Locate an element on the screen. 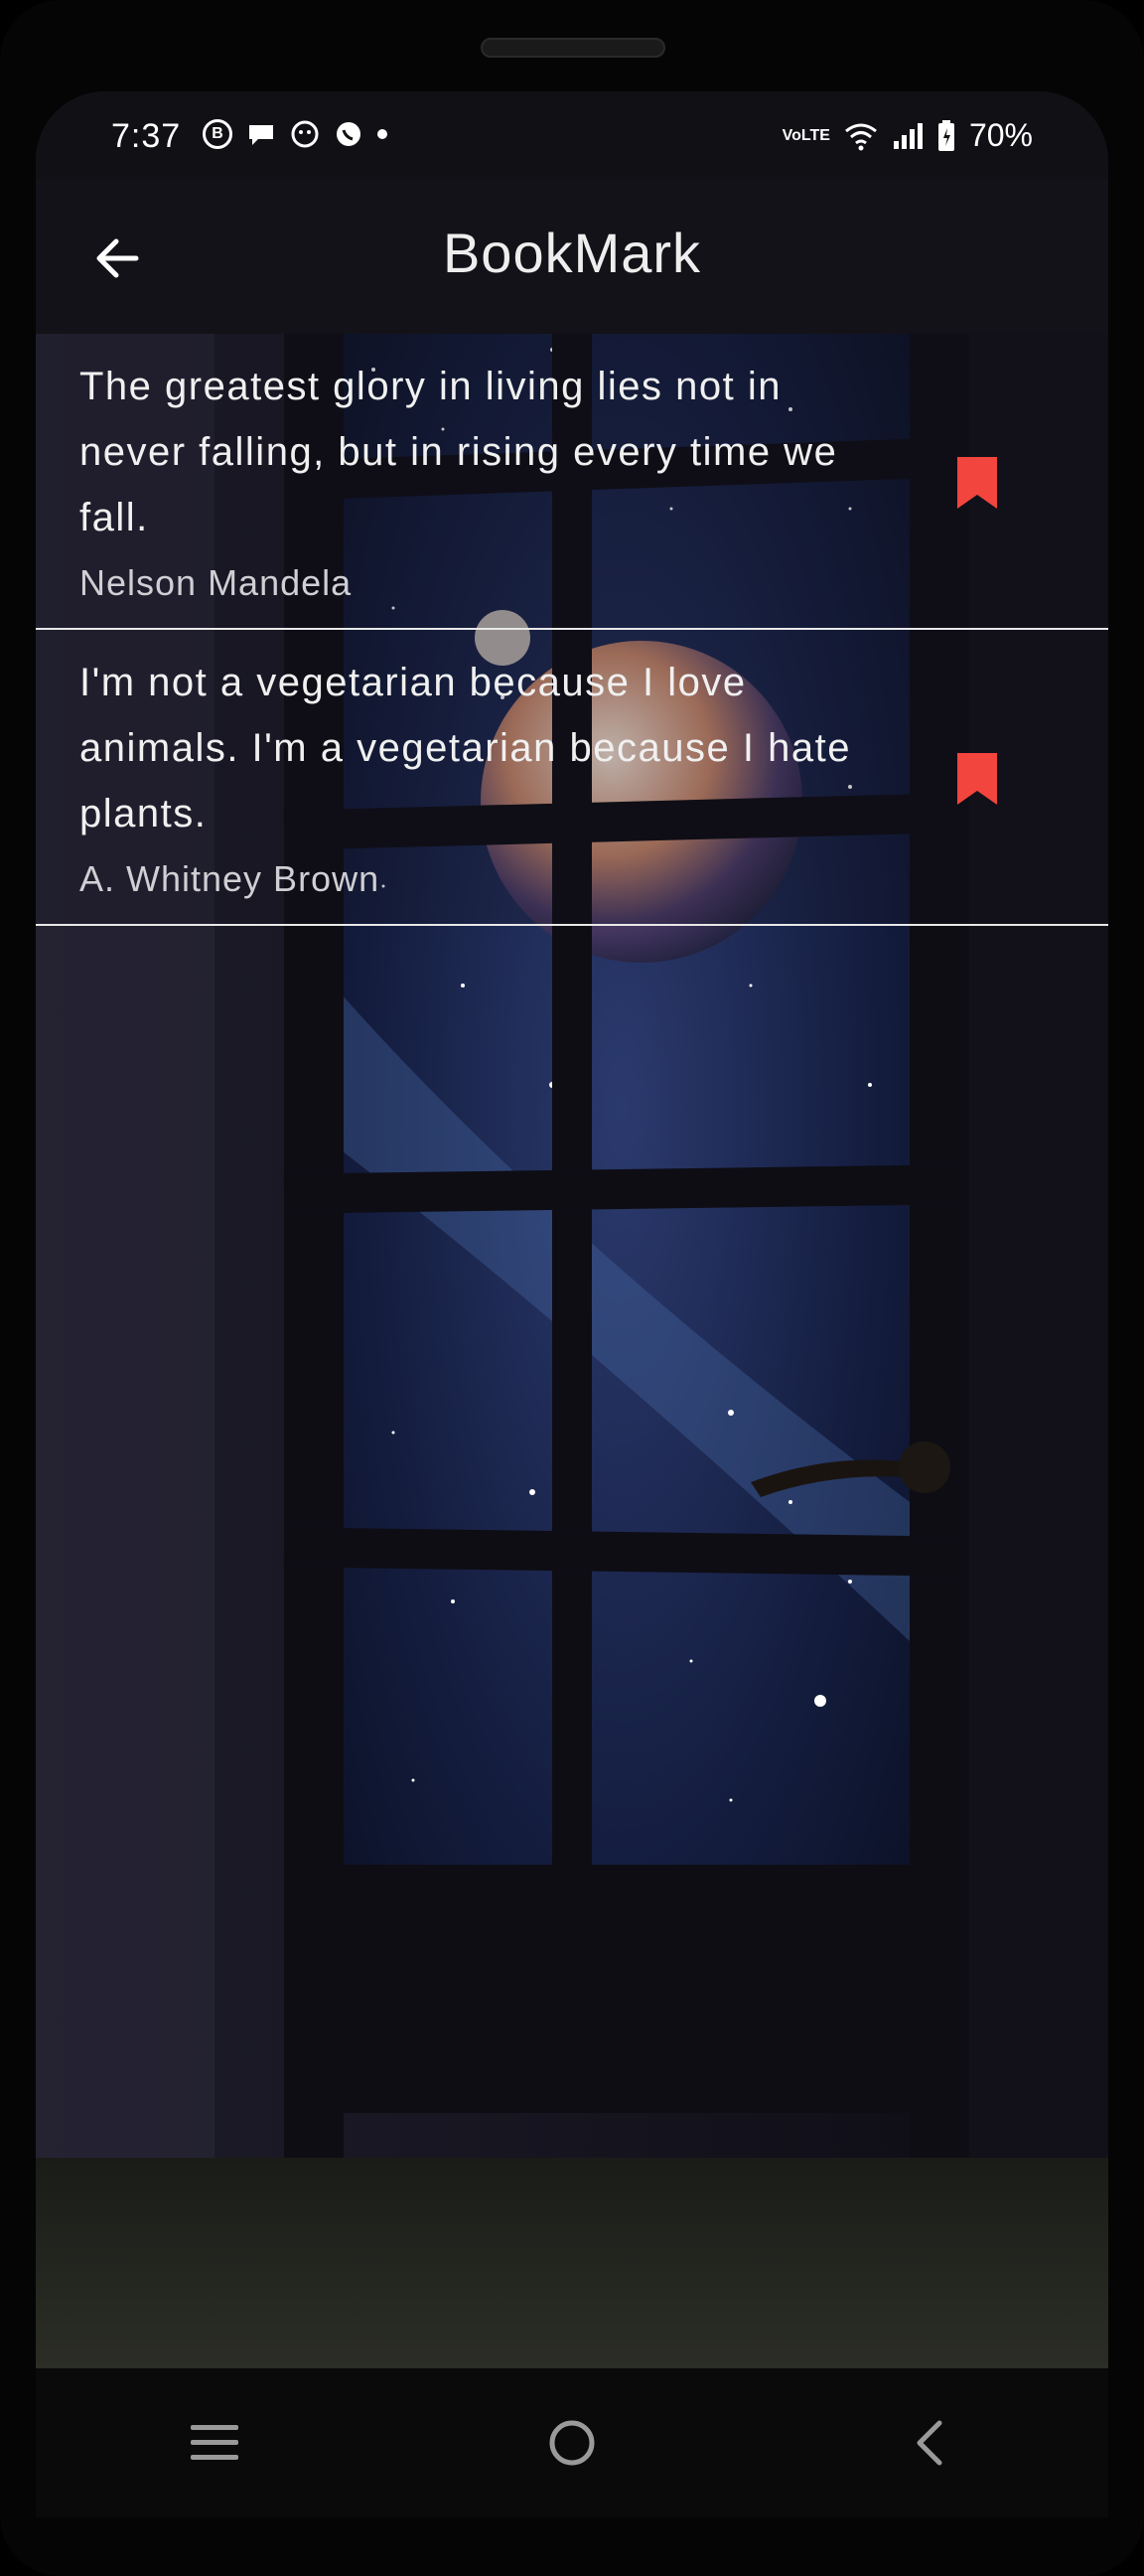  status-right: VoLTE 70% is located at coordinates (908, 135).